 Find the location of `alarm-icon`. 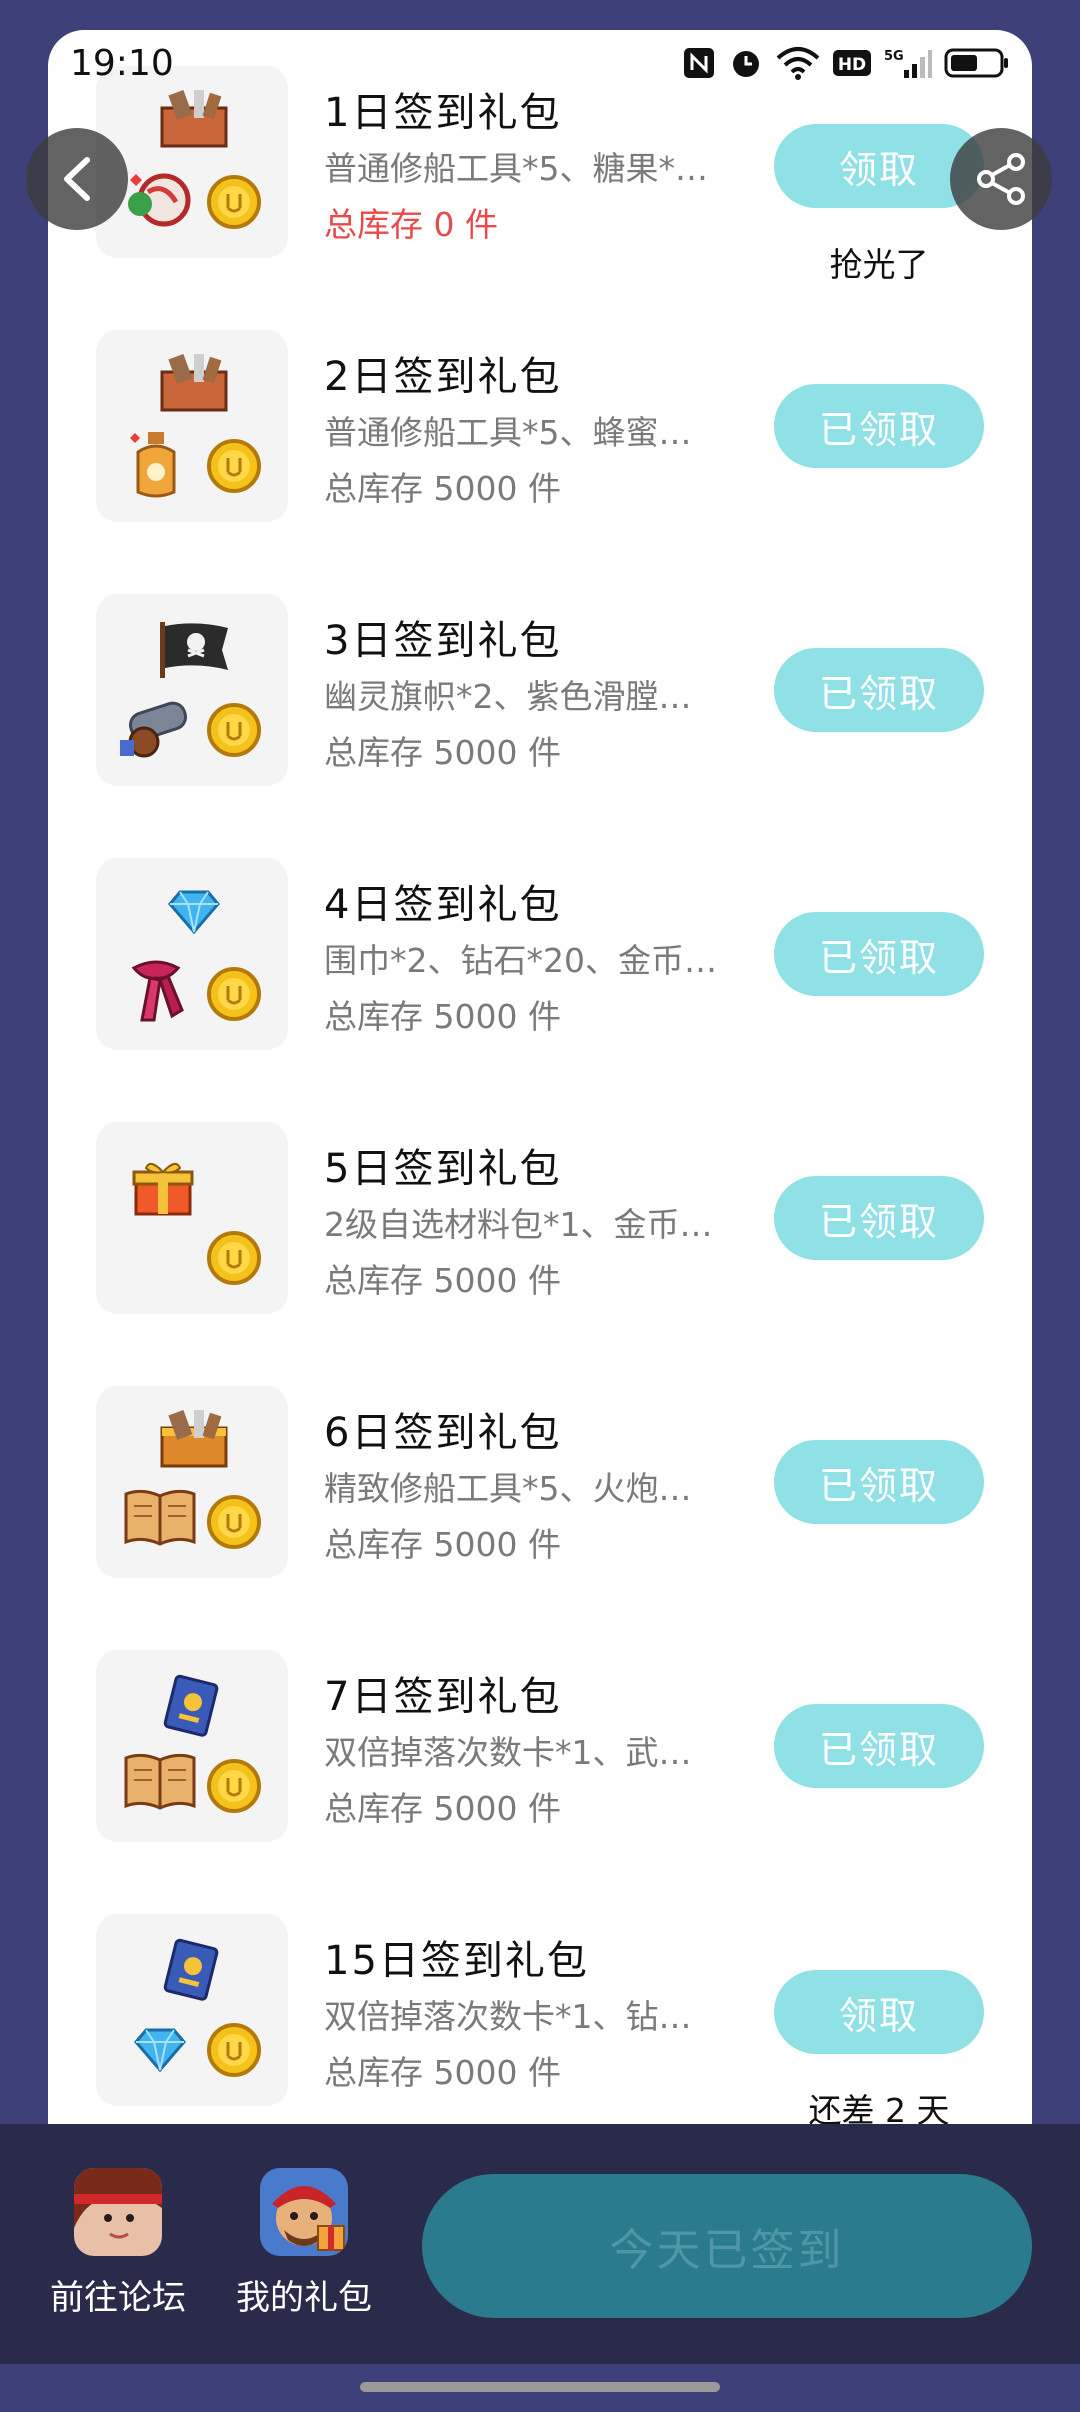

alarm-icon is located at coordinates (746, 64).